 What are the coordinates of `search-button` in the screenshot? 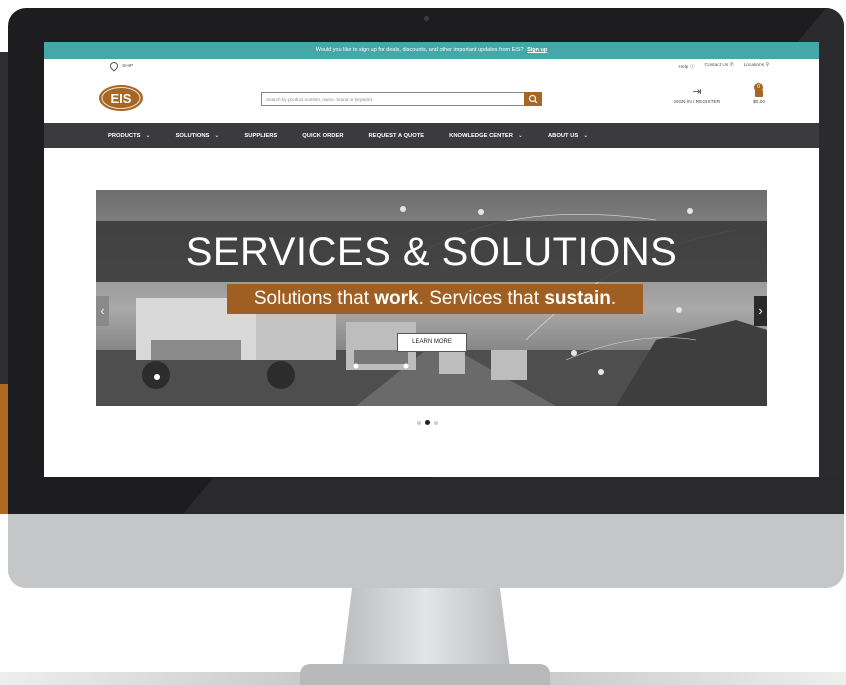 It's located at (533, 99).